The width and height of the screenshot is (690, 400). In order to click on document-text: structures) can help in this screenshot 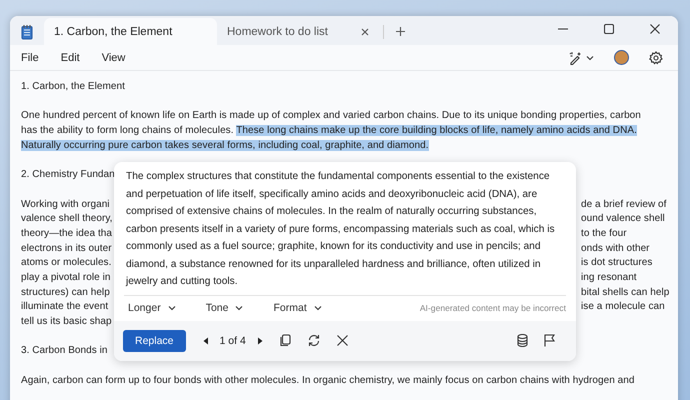, I will do `click(66, 293)`.